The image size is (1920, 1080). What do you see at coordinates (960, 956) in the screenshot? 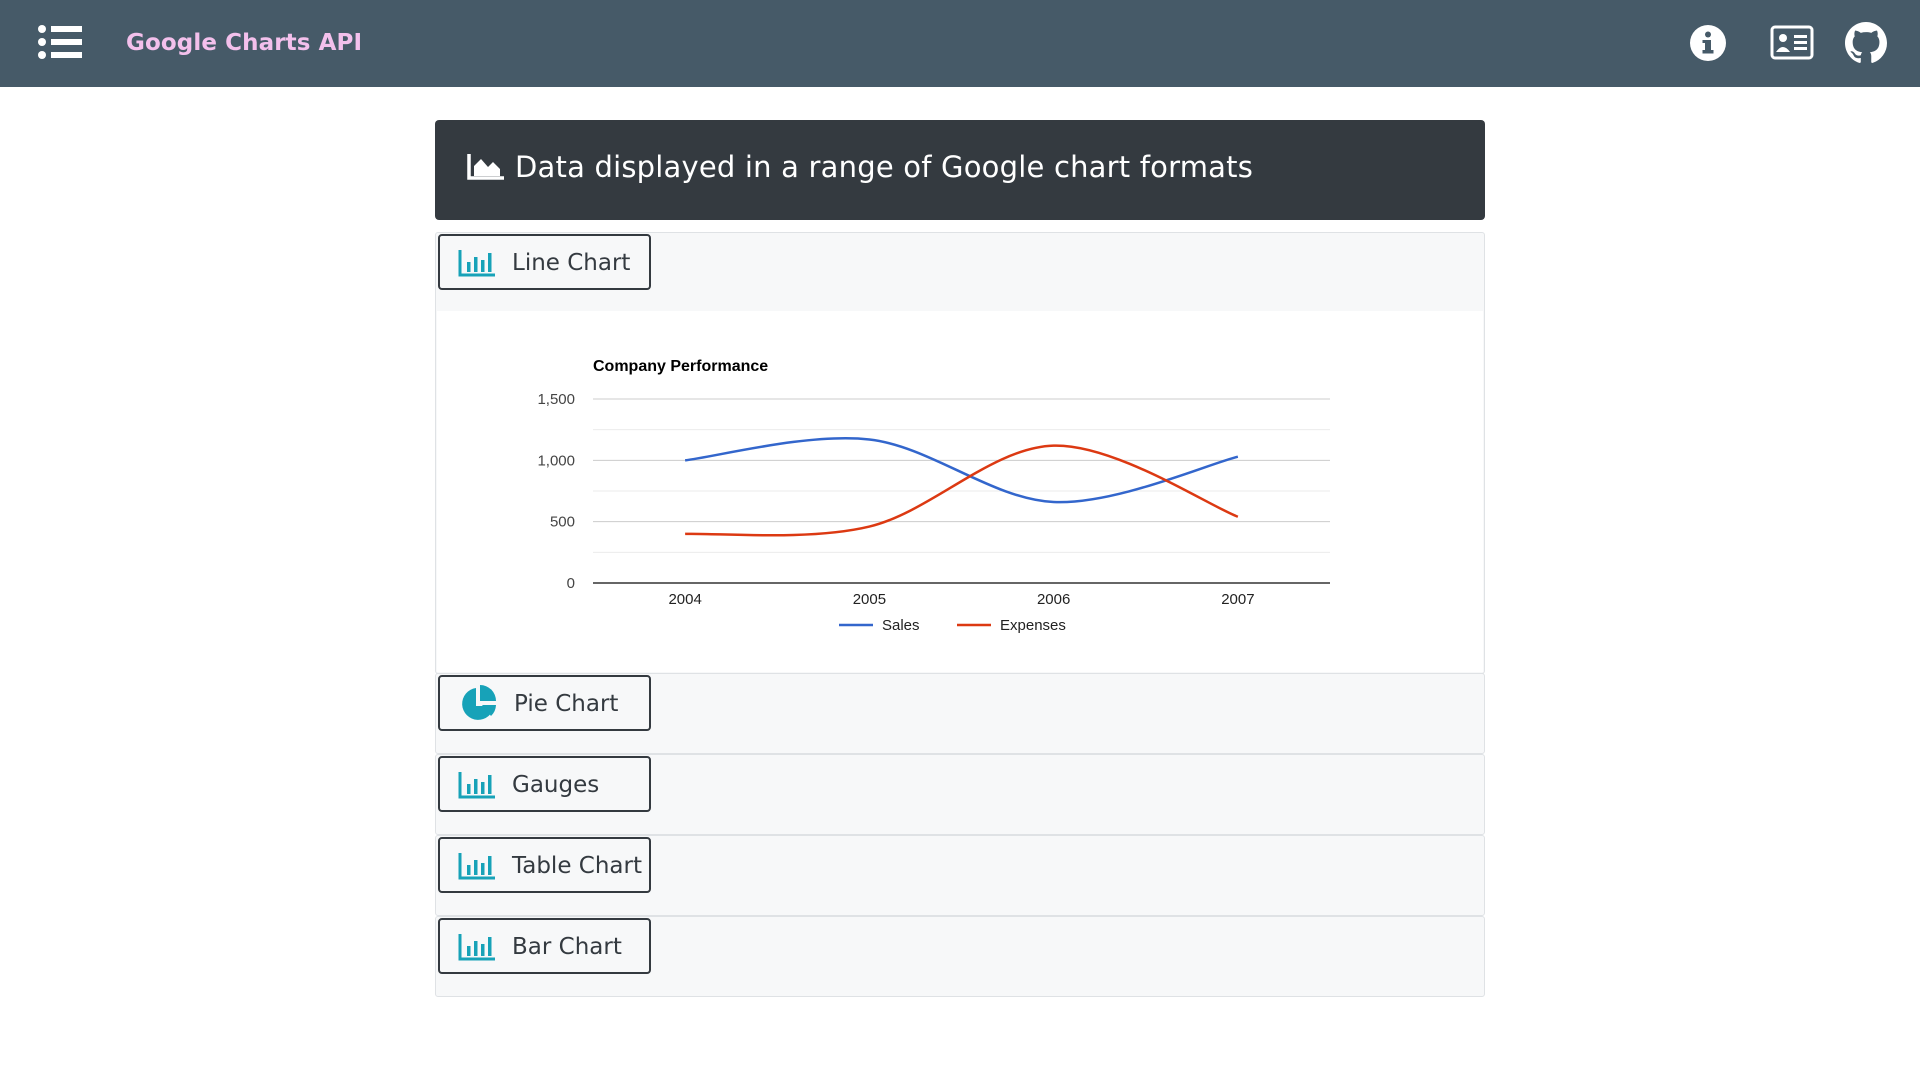
I see `accordion-card-bar-chart: Bar Chart` at bounding box center [960, 956].